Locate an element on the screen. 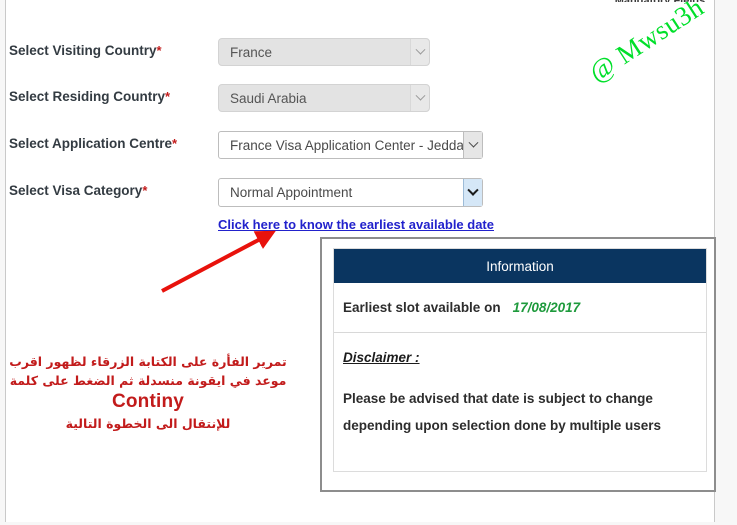  label-visiting-country: Select Visiting Country* is located at coordinates (85, 51).